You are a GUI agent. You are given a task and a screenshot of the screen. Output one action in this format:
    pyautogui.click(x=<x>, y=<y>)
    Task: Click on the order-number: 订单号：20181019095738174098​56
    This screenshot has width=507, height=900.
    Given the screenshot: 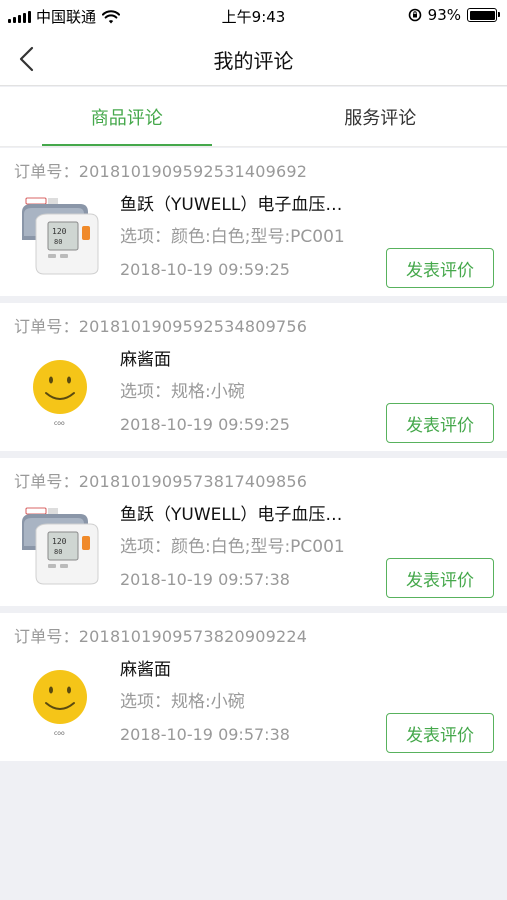 What is the action you would take?
    pyautogui.click(x=161, y=481)
    